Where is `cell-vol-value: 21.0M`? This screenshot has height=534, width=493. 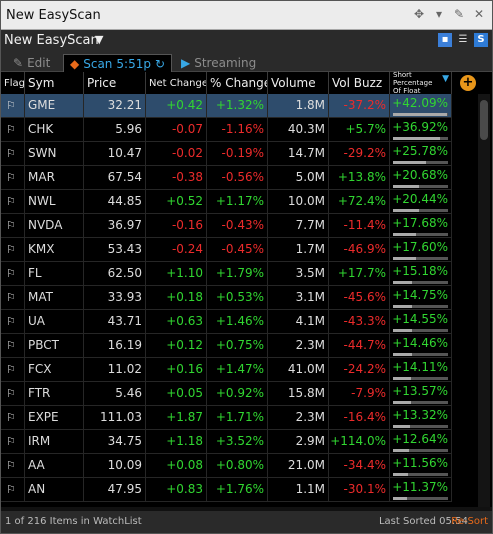 cell-vol-value: 21.0M is located at coordinates (306, 465).